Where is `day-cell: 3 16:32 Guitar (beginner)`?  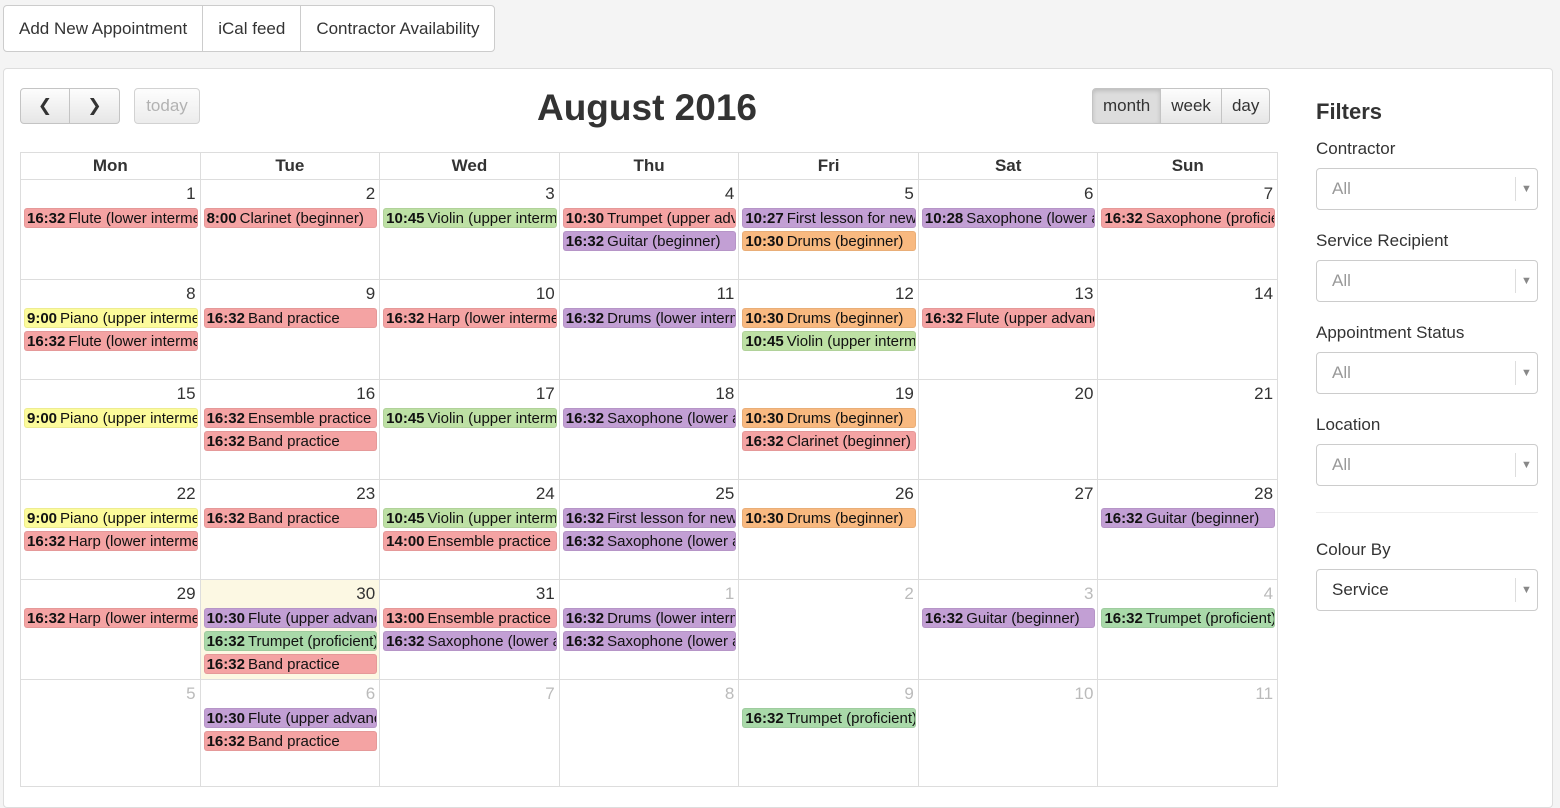 day-cell: 3 16:32 Guitar (beginner) is located at coordinates (1009, 629).